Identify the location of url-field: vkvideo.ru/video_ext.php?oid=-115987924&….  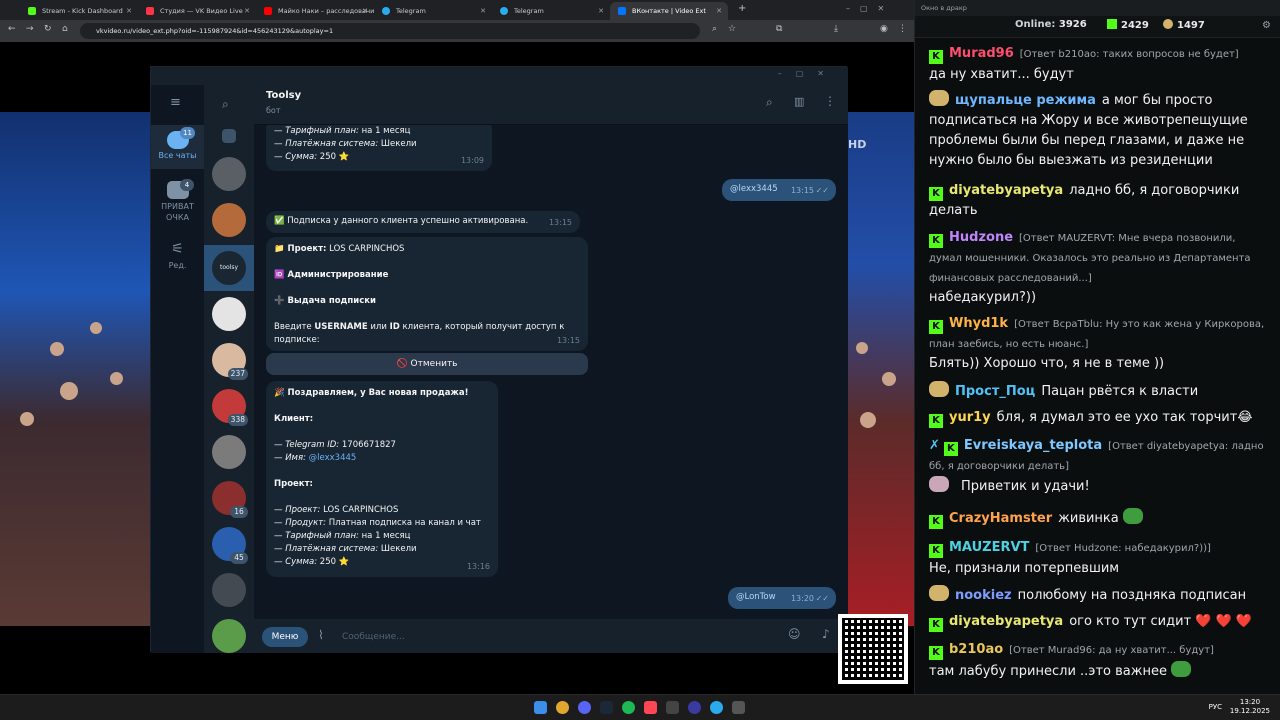
(390, 31).